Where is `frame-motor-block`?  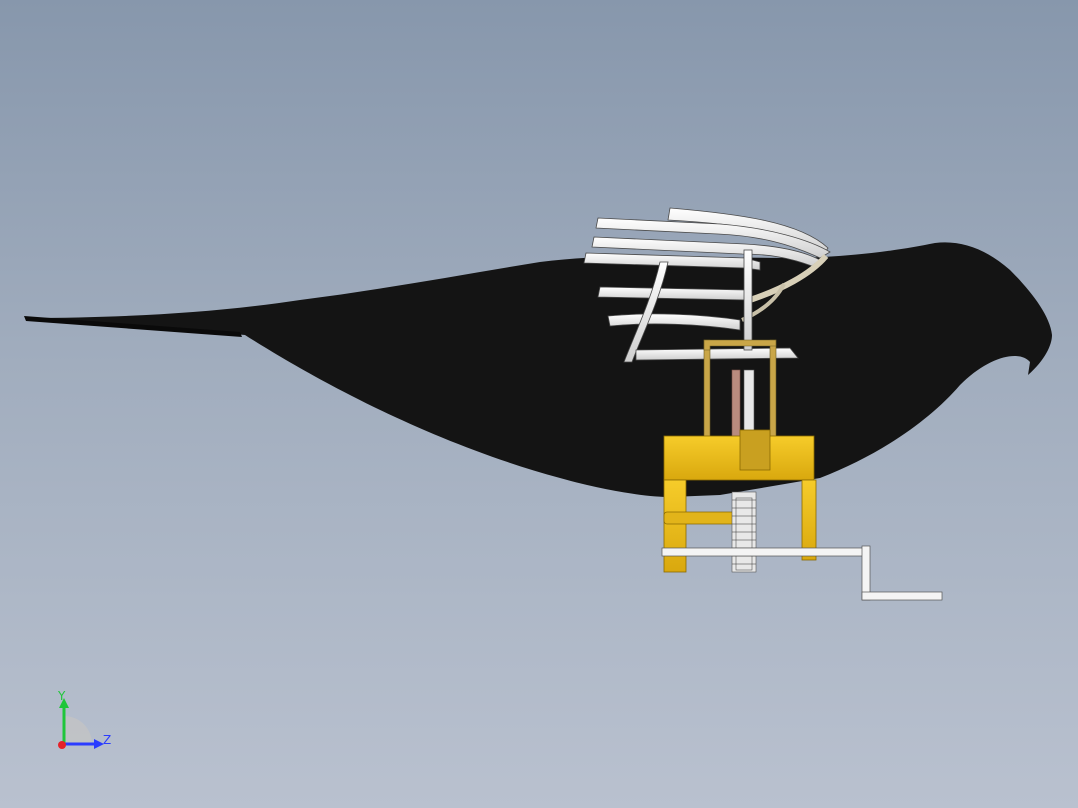
frame-motor-block is located at coordinates (755, 450).